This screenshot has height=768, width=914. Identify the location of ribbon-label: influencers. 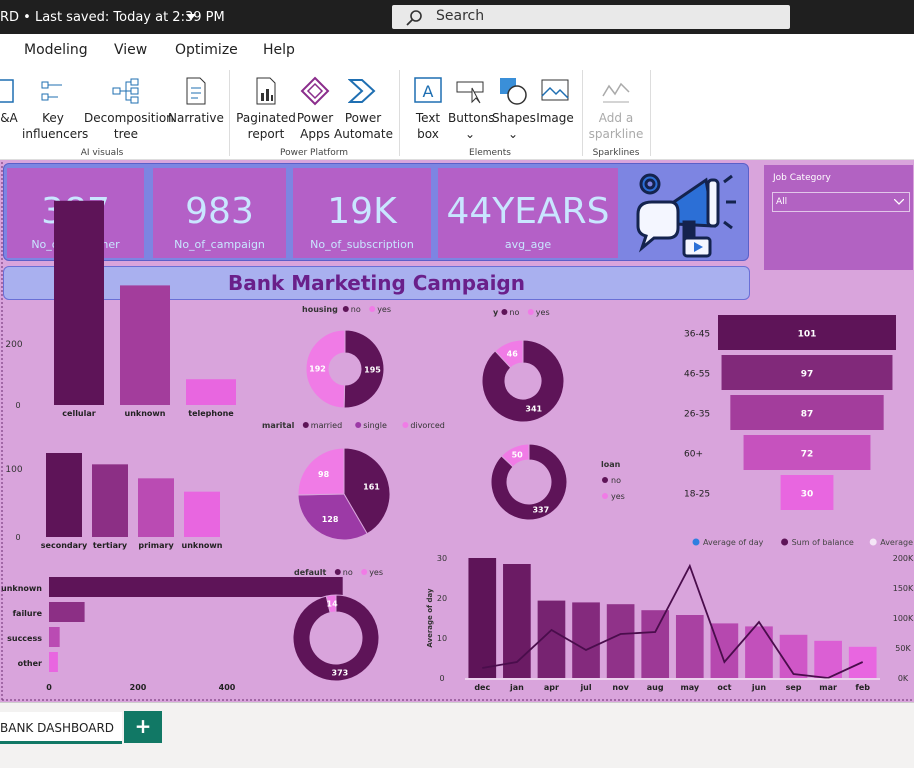
(55, 134).